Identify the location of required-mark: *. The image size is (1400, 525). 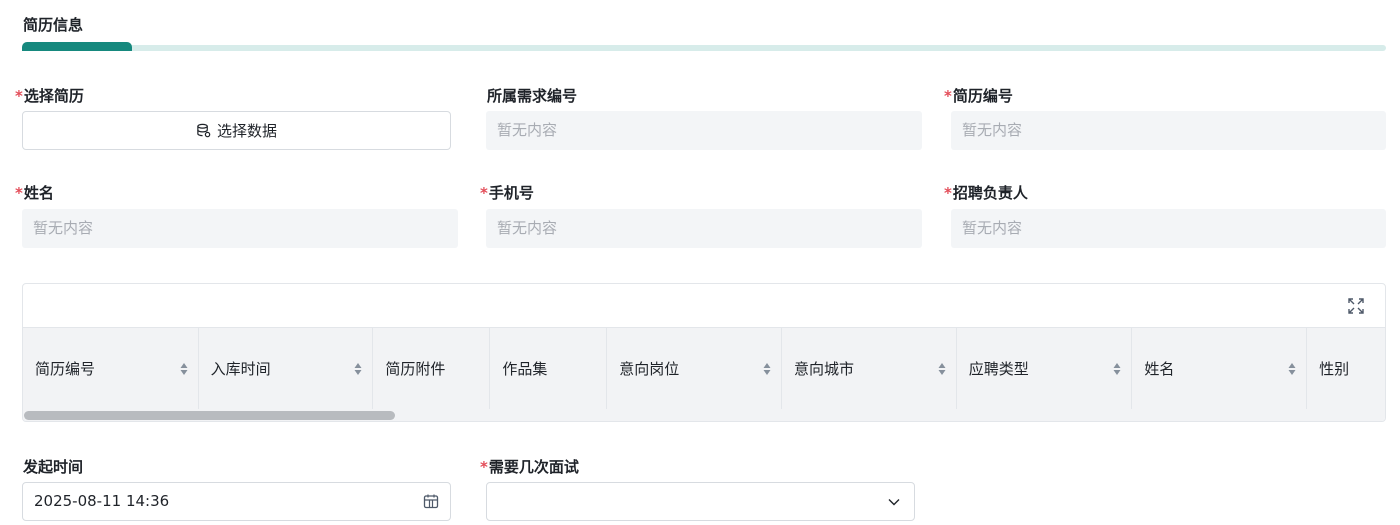
(19, 96).